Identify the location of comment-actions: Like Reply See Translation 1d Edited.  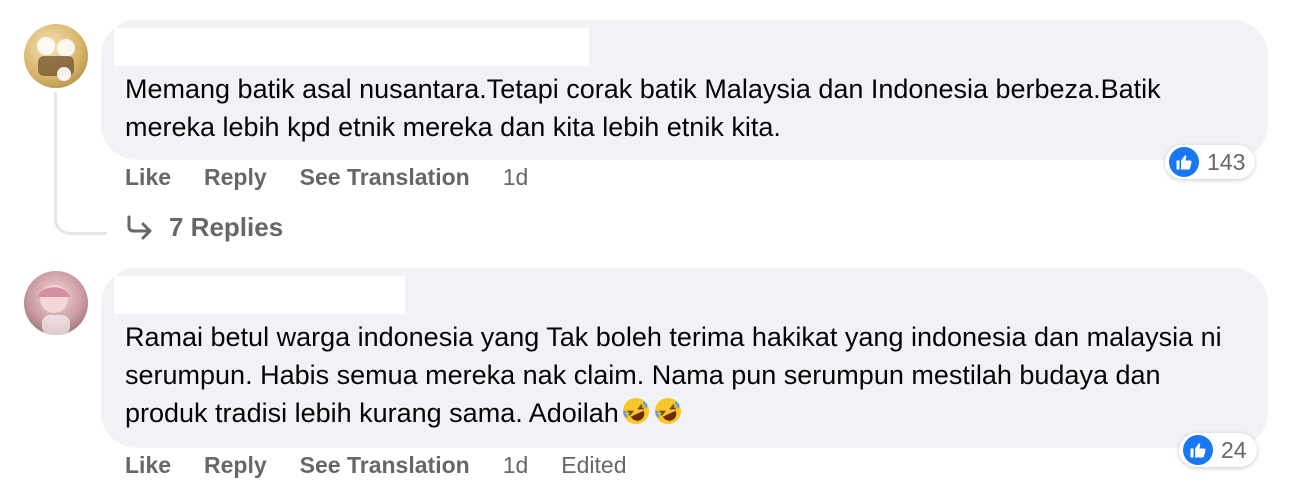
(392, 465).